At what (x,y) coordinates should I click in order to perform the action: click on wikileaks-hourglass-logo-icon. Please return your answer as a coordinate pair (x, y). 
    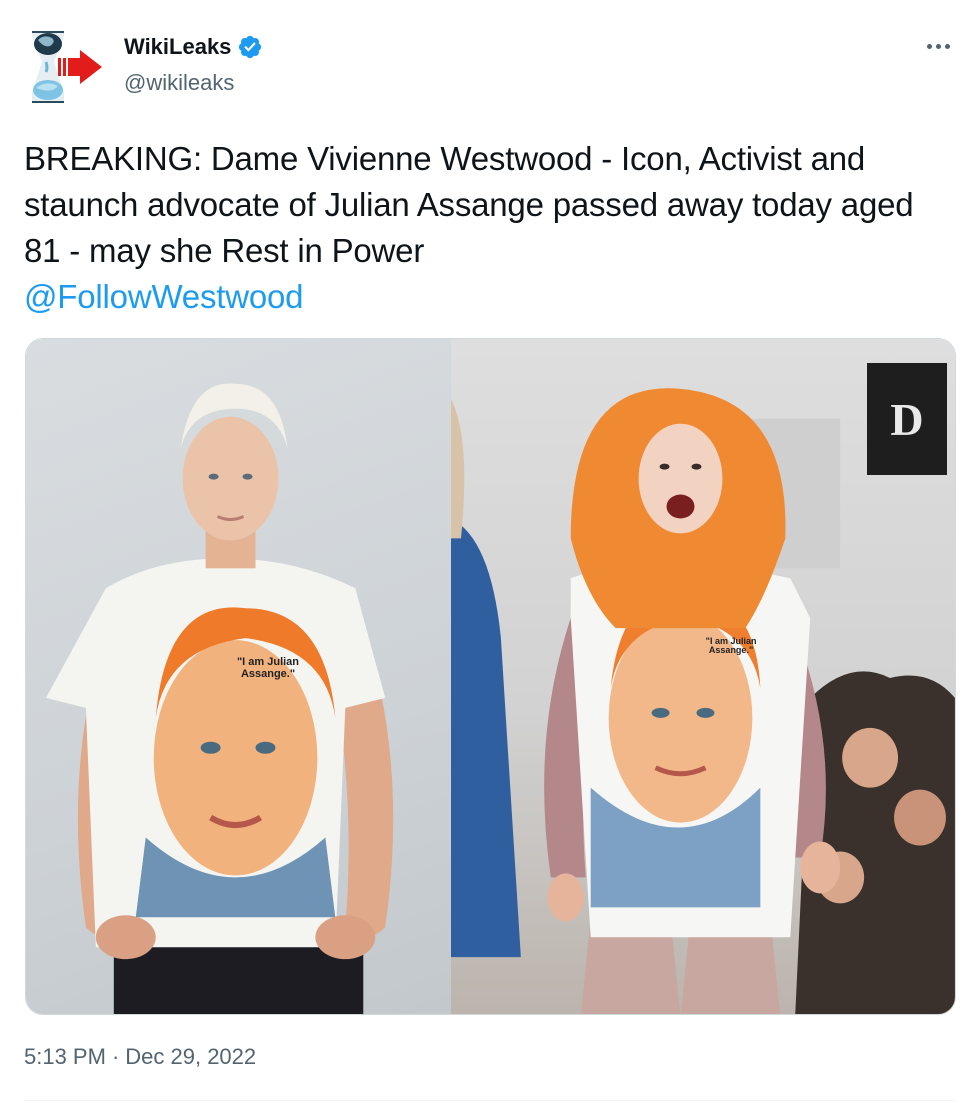
    Looking at the image, I should click on (67, 67).